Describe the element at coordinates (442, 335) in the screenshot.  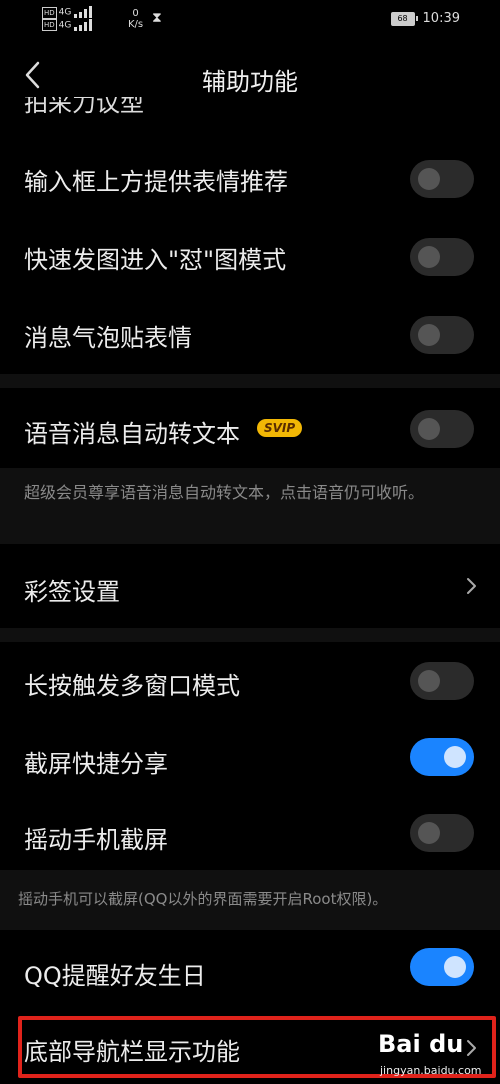
I see `bubble-sticker-toggle` at that location.